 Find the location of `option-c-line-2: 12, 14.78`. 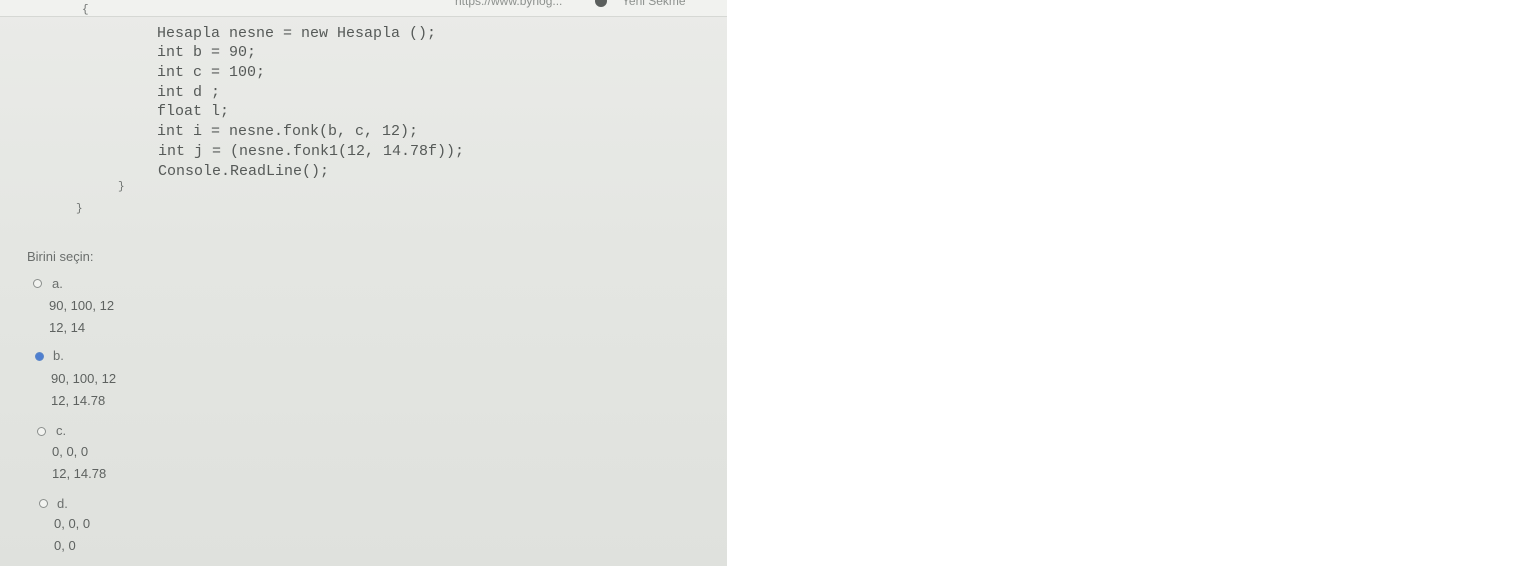

option-c-line-2: 12, 14.78 is located at coordinates (79, 473).